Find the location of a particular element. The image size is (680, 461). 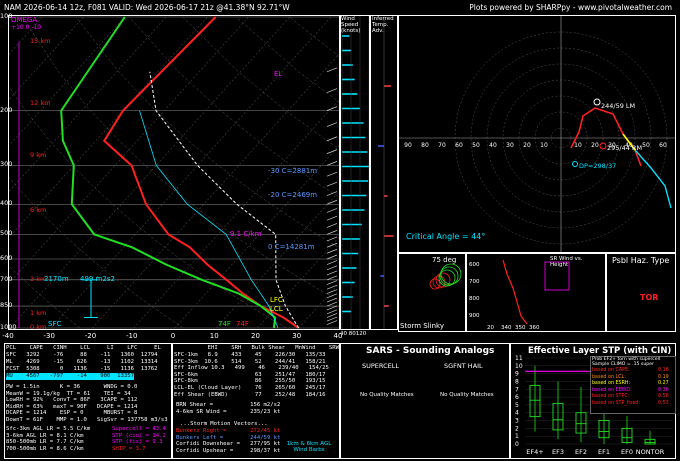

srw-title: SR Wind vs. Height is located at coordinates (566, 262).